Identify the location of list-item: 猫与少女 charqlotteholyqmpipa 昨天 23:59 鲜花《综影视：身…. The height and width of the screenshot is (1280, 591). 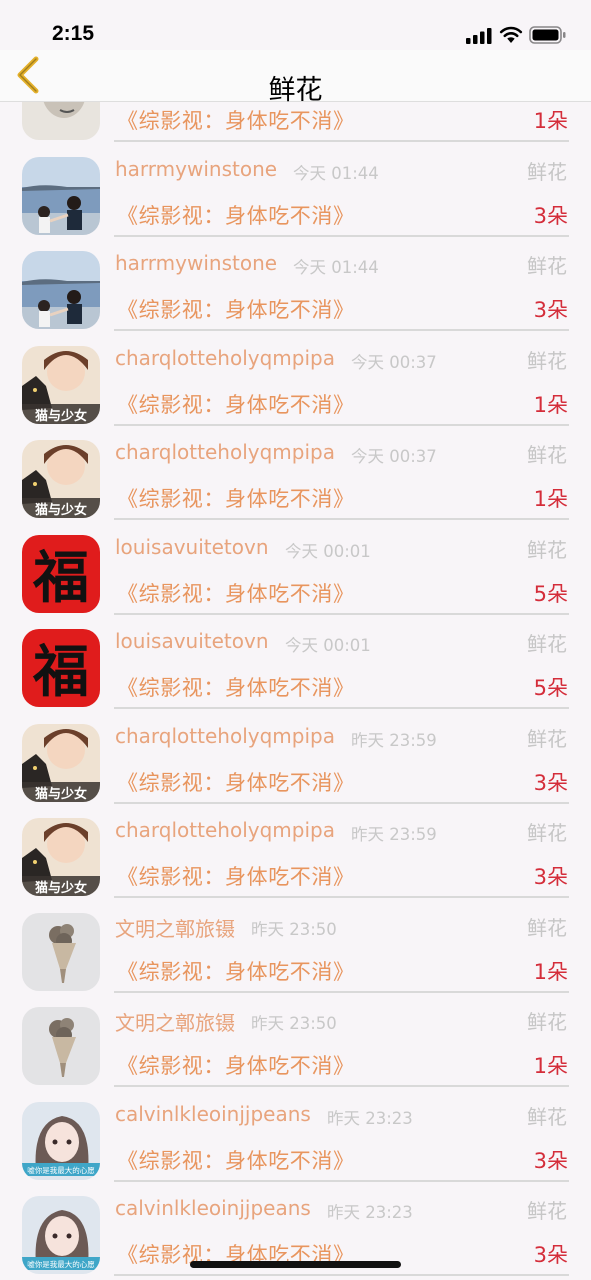
(295, 857).